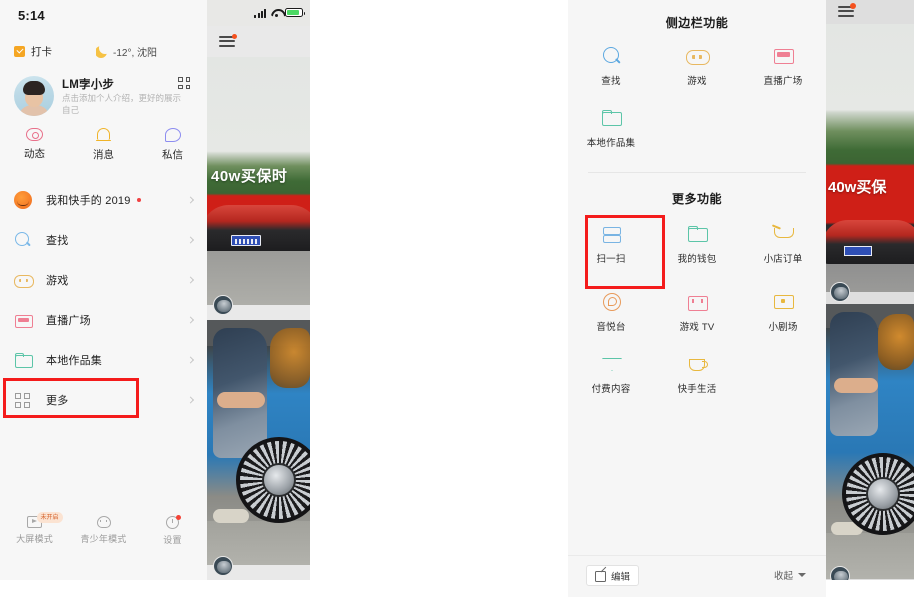  I want to click on grid-item-live: 直播广场, so click(783, 69).